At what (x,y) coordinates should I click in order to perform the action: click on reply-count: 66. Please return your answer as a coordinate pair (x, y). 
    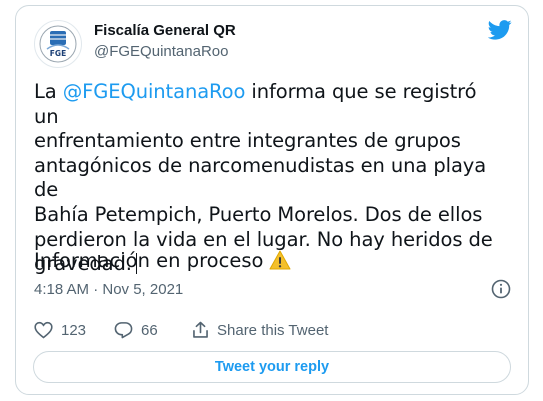
    Looking at the image, I should click on (149, 330).